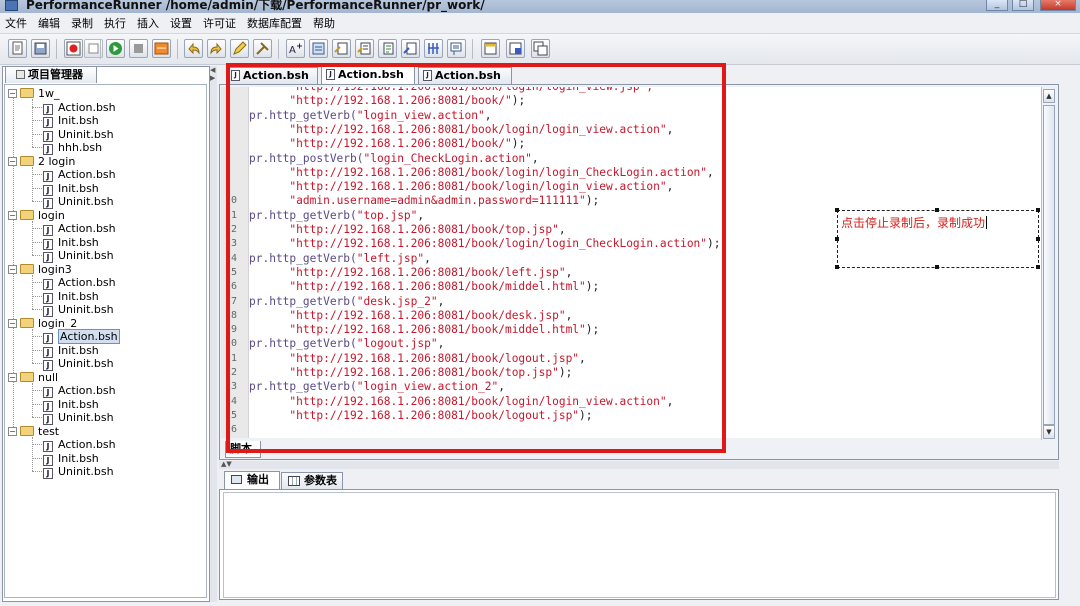  Describe the element at coordinates (937, 238) in the screenshot. I see `annotation-textbox: 点击停止录制后，录制成功` at that location.